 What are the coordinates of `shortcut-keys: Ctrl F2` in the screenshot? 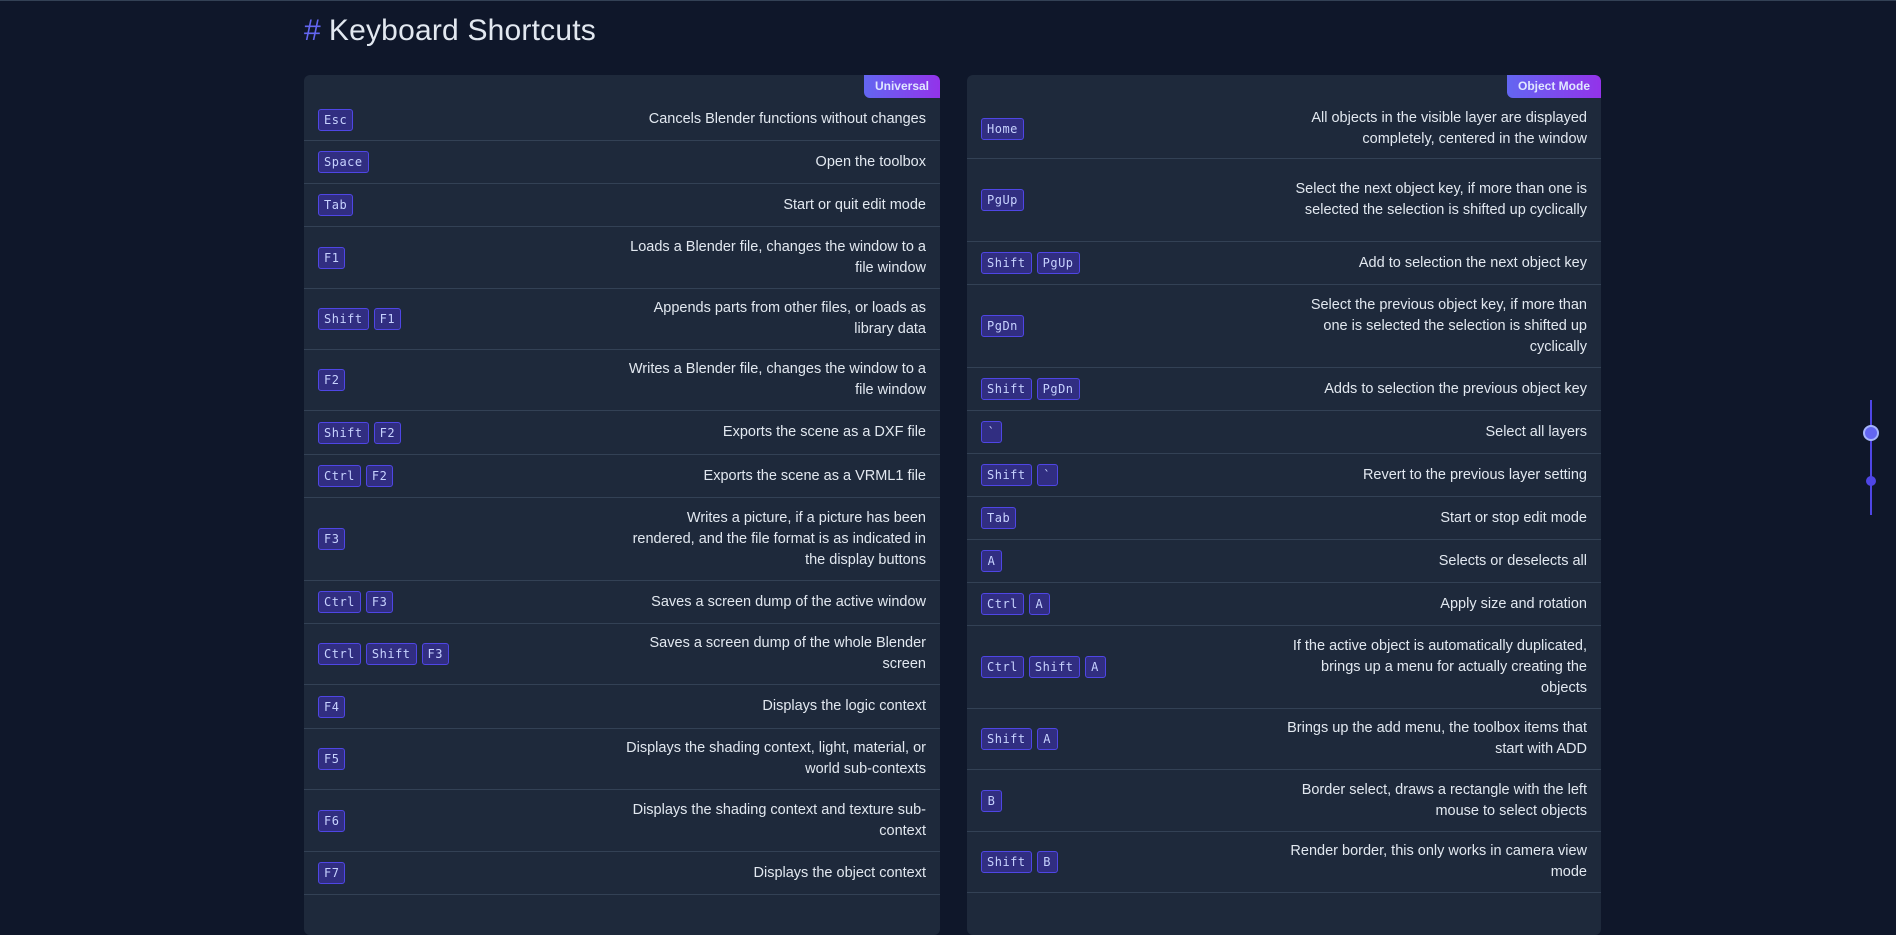 It's located at (356, 476).